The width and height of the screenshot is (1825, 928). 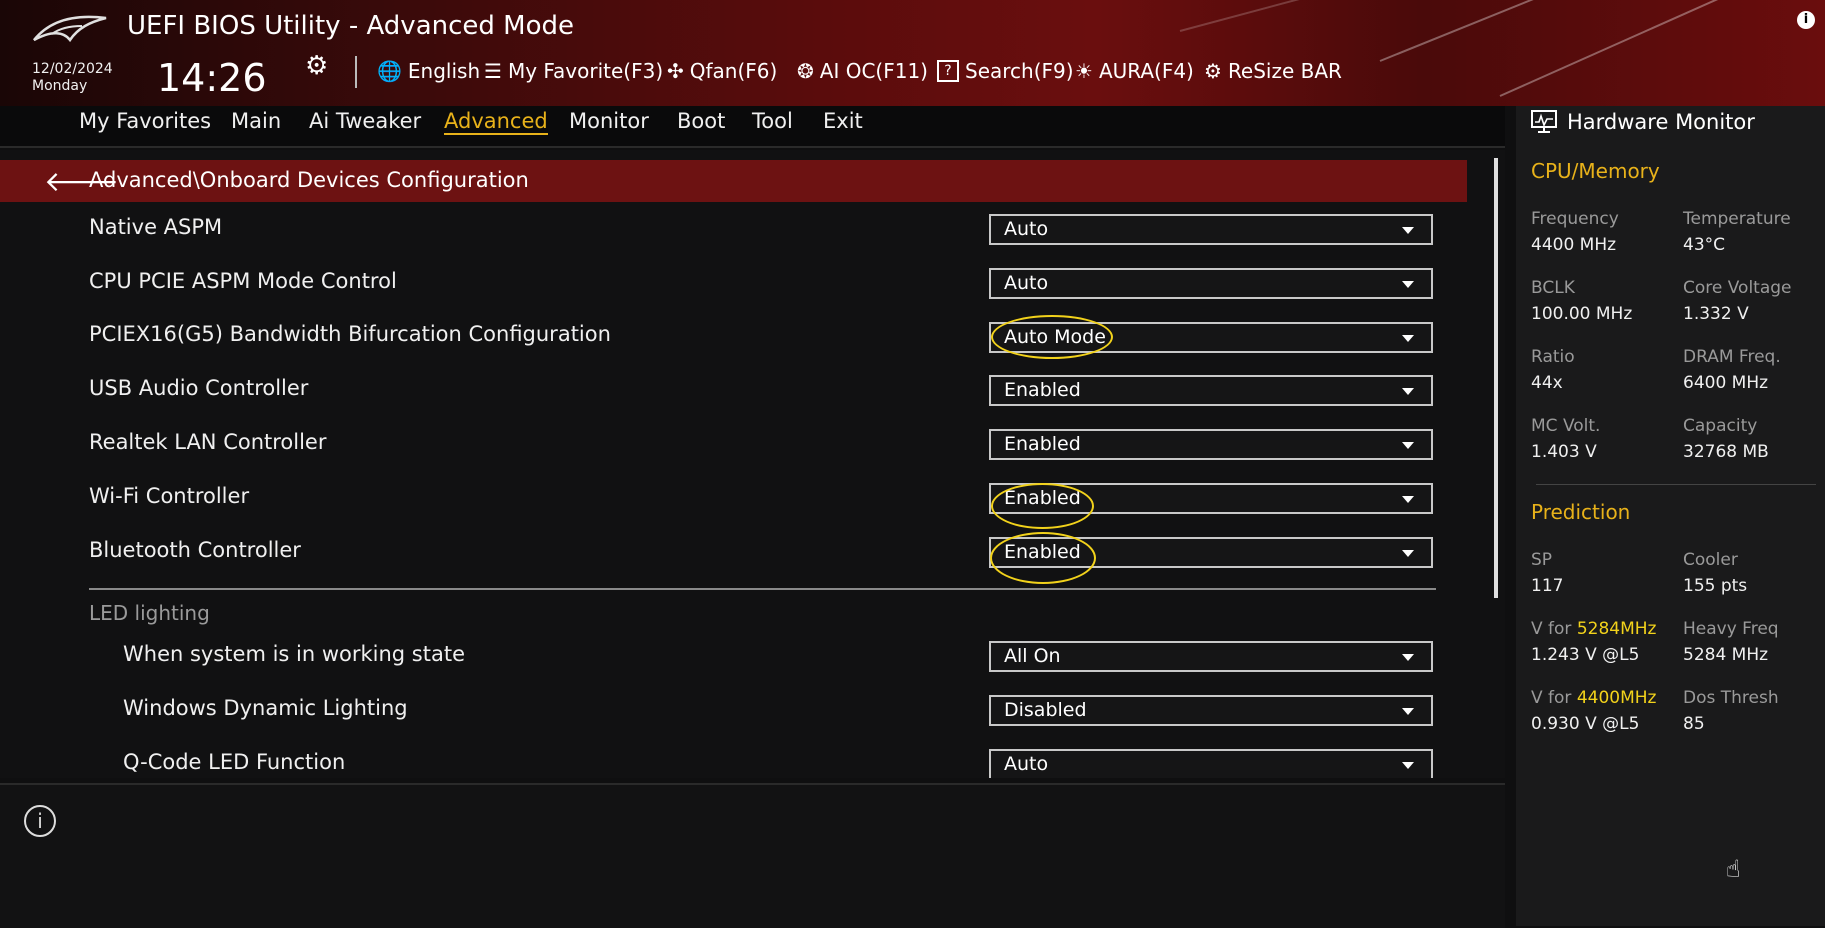 I want to click on brain-icon: ❂, so click(x=805, y=71).